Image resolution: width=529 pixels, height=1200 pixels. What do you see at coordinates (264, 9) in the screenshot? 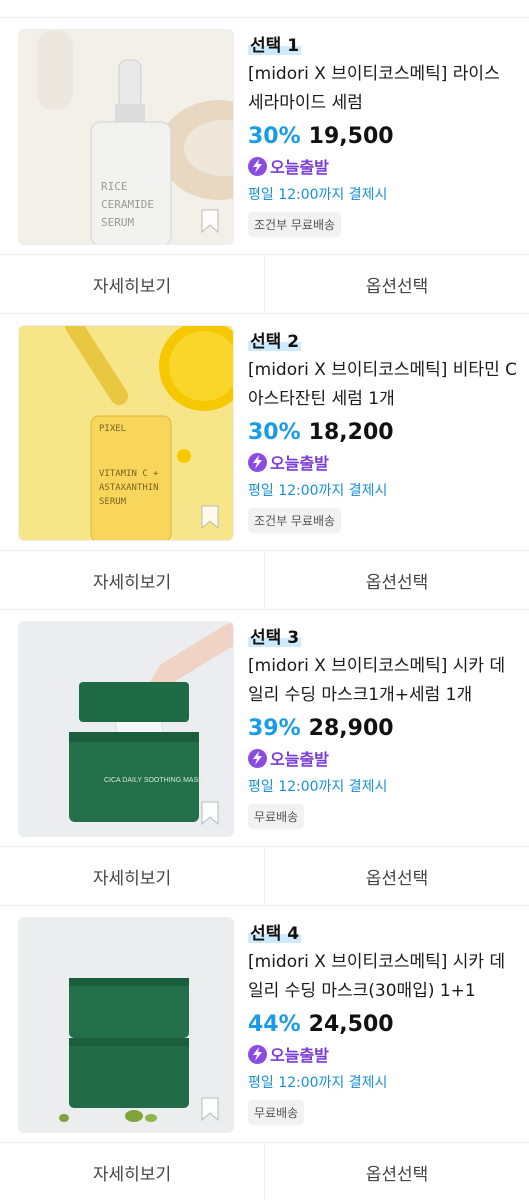
I see `top-divider` at bounding box center [264, 9].